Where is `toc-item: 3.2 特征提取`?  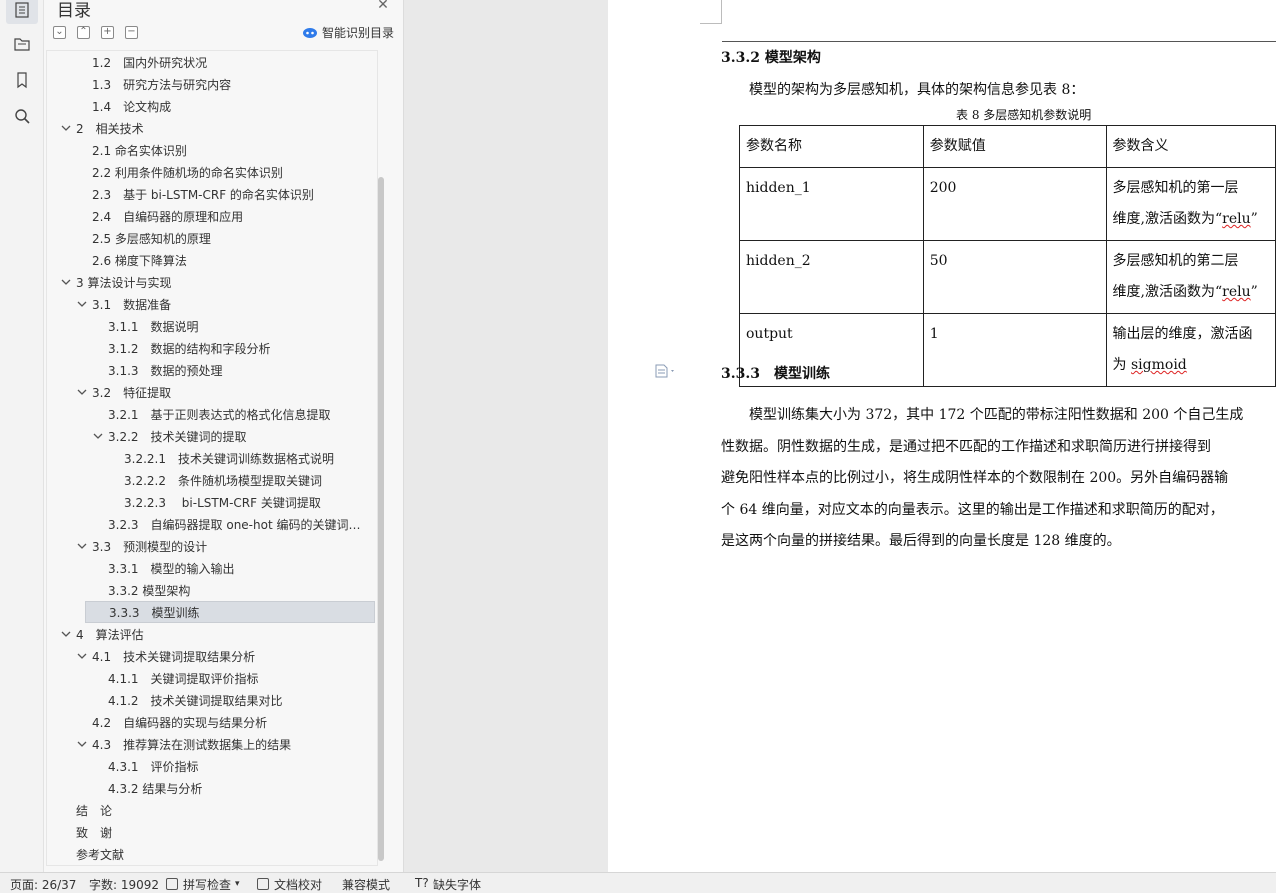 toc-item: 3.2 特征提取 is located at coordinates (212, 392).